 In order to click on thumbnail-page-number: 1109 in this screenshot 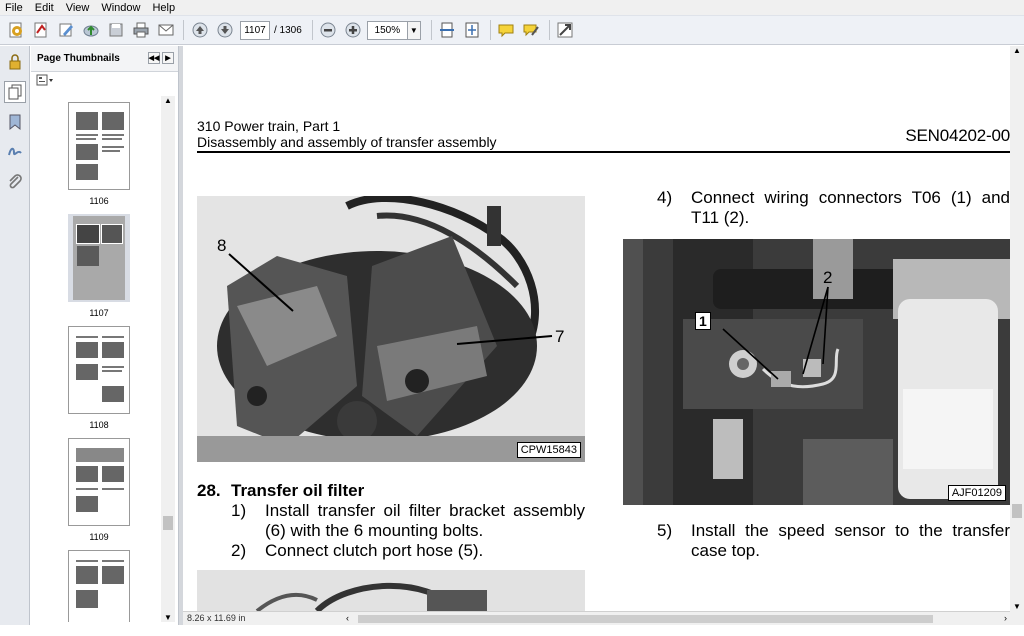, I will do `click(99, 537)`.